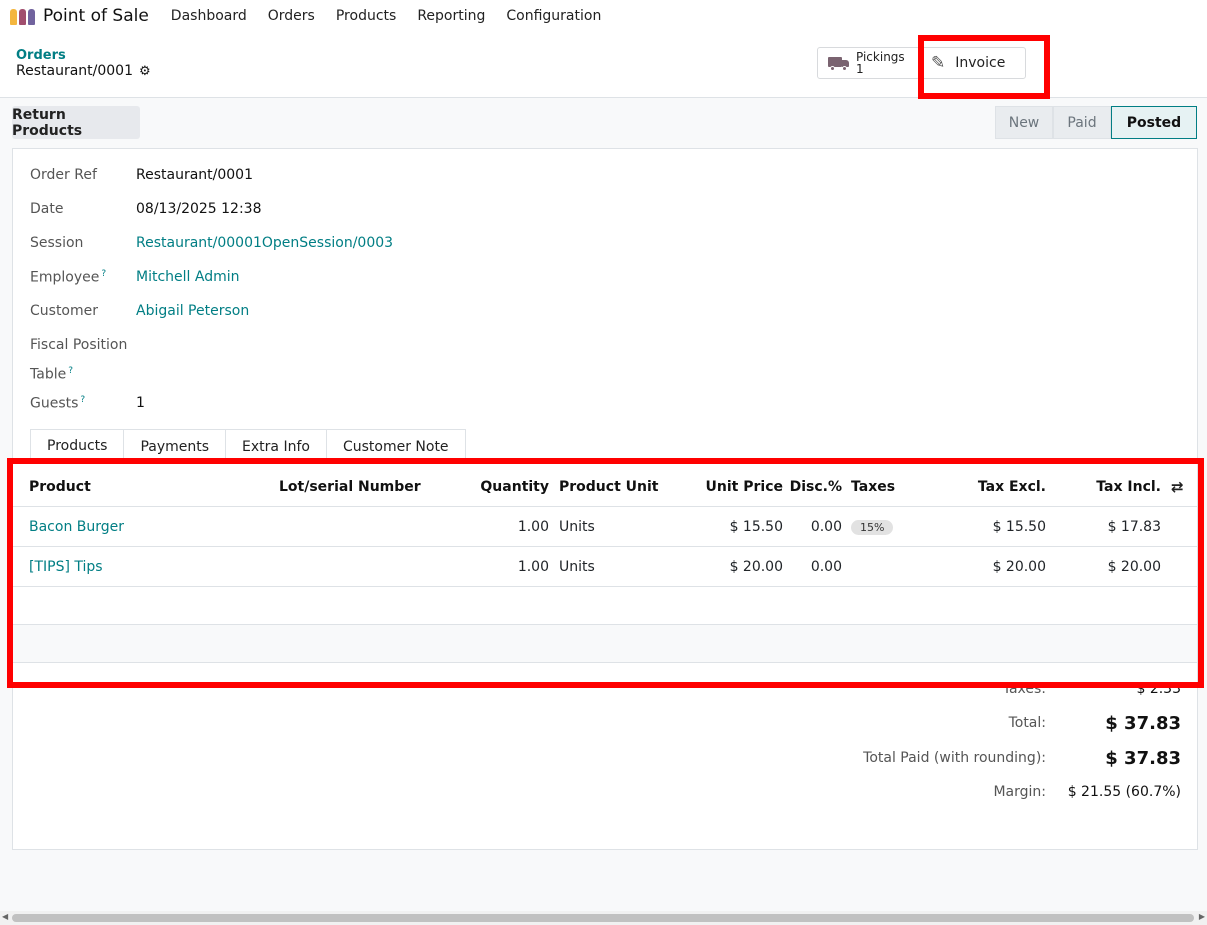 The height and width of the screenshot is (925, 1207). I want to click on field-date: Date 08/13/2025 12:38, so click(146, 209).